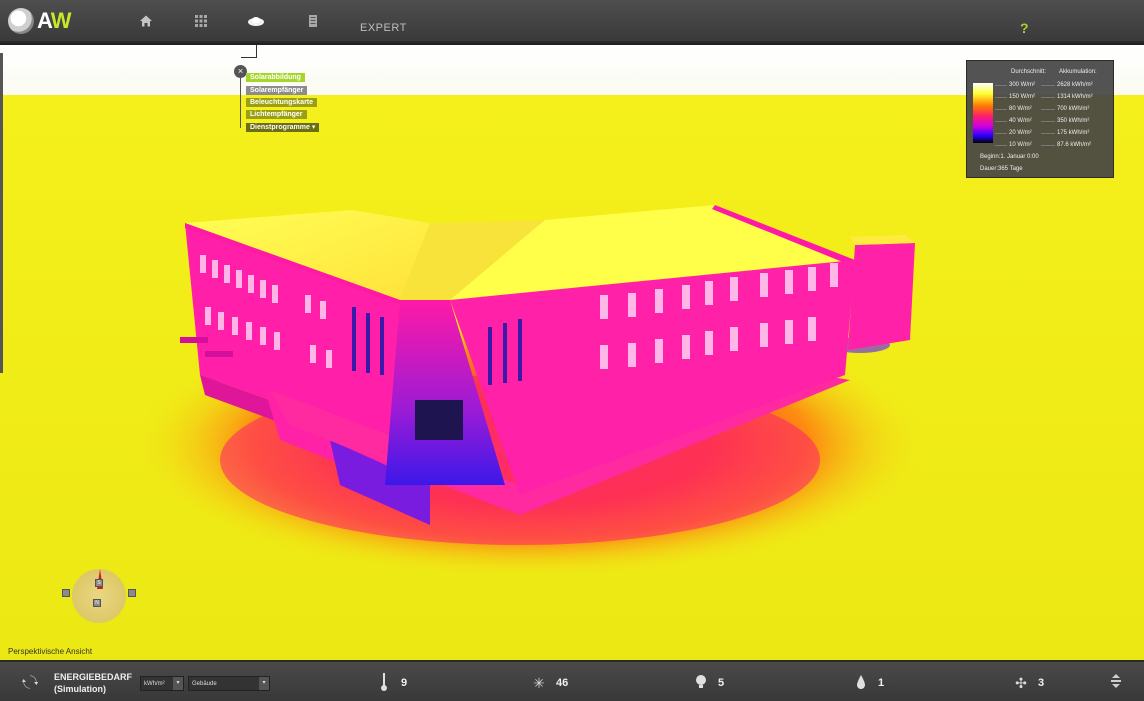  What do you see at coordinates (1052, 85) in the screenshot?
I see `legend-row: 300 W/m² 2628 kWh/m²` at bounding box center [1052, 85].